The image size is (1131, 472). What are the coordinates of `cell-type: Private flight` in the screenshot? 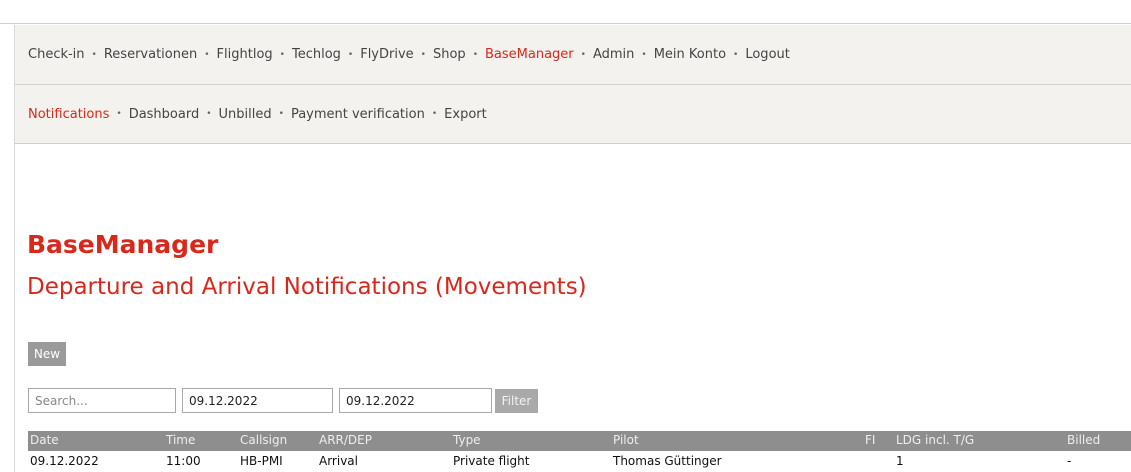 It's located at (491, 461).